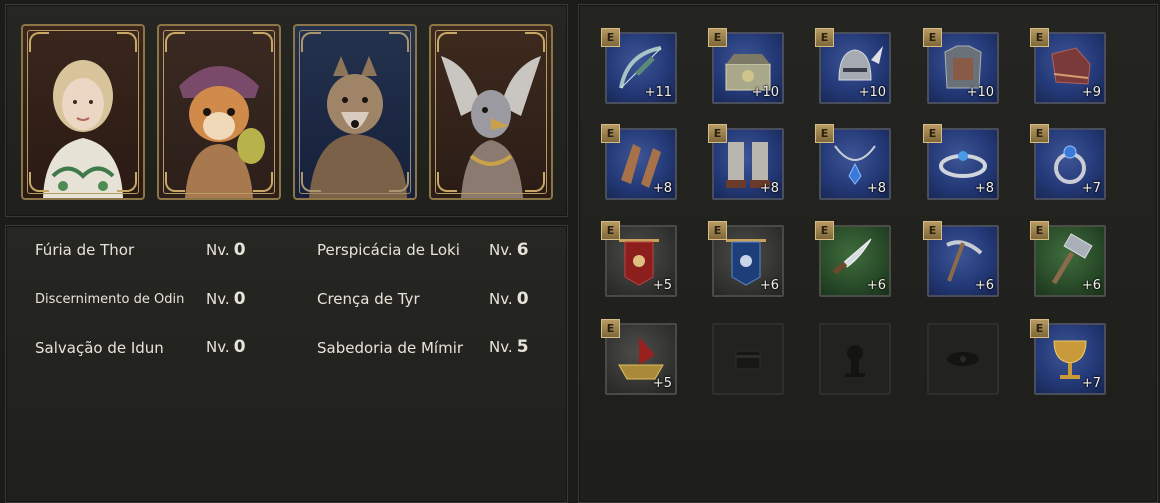 This screenshot has height=503, width=1160. What do you see at coordinates (509, 347) in the screenshot?
I see `stat-level-mimir: Nv. 5` at bounding box center [509, 347].